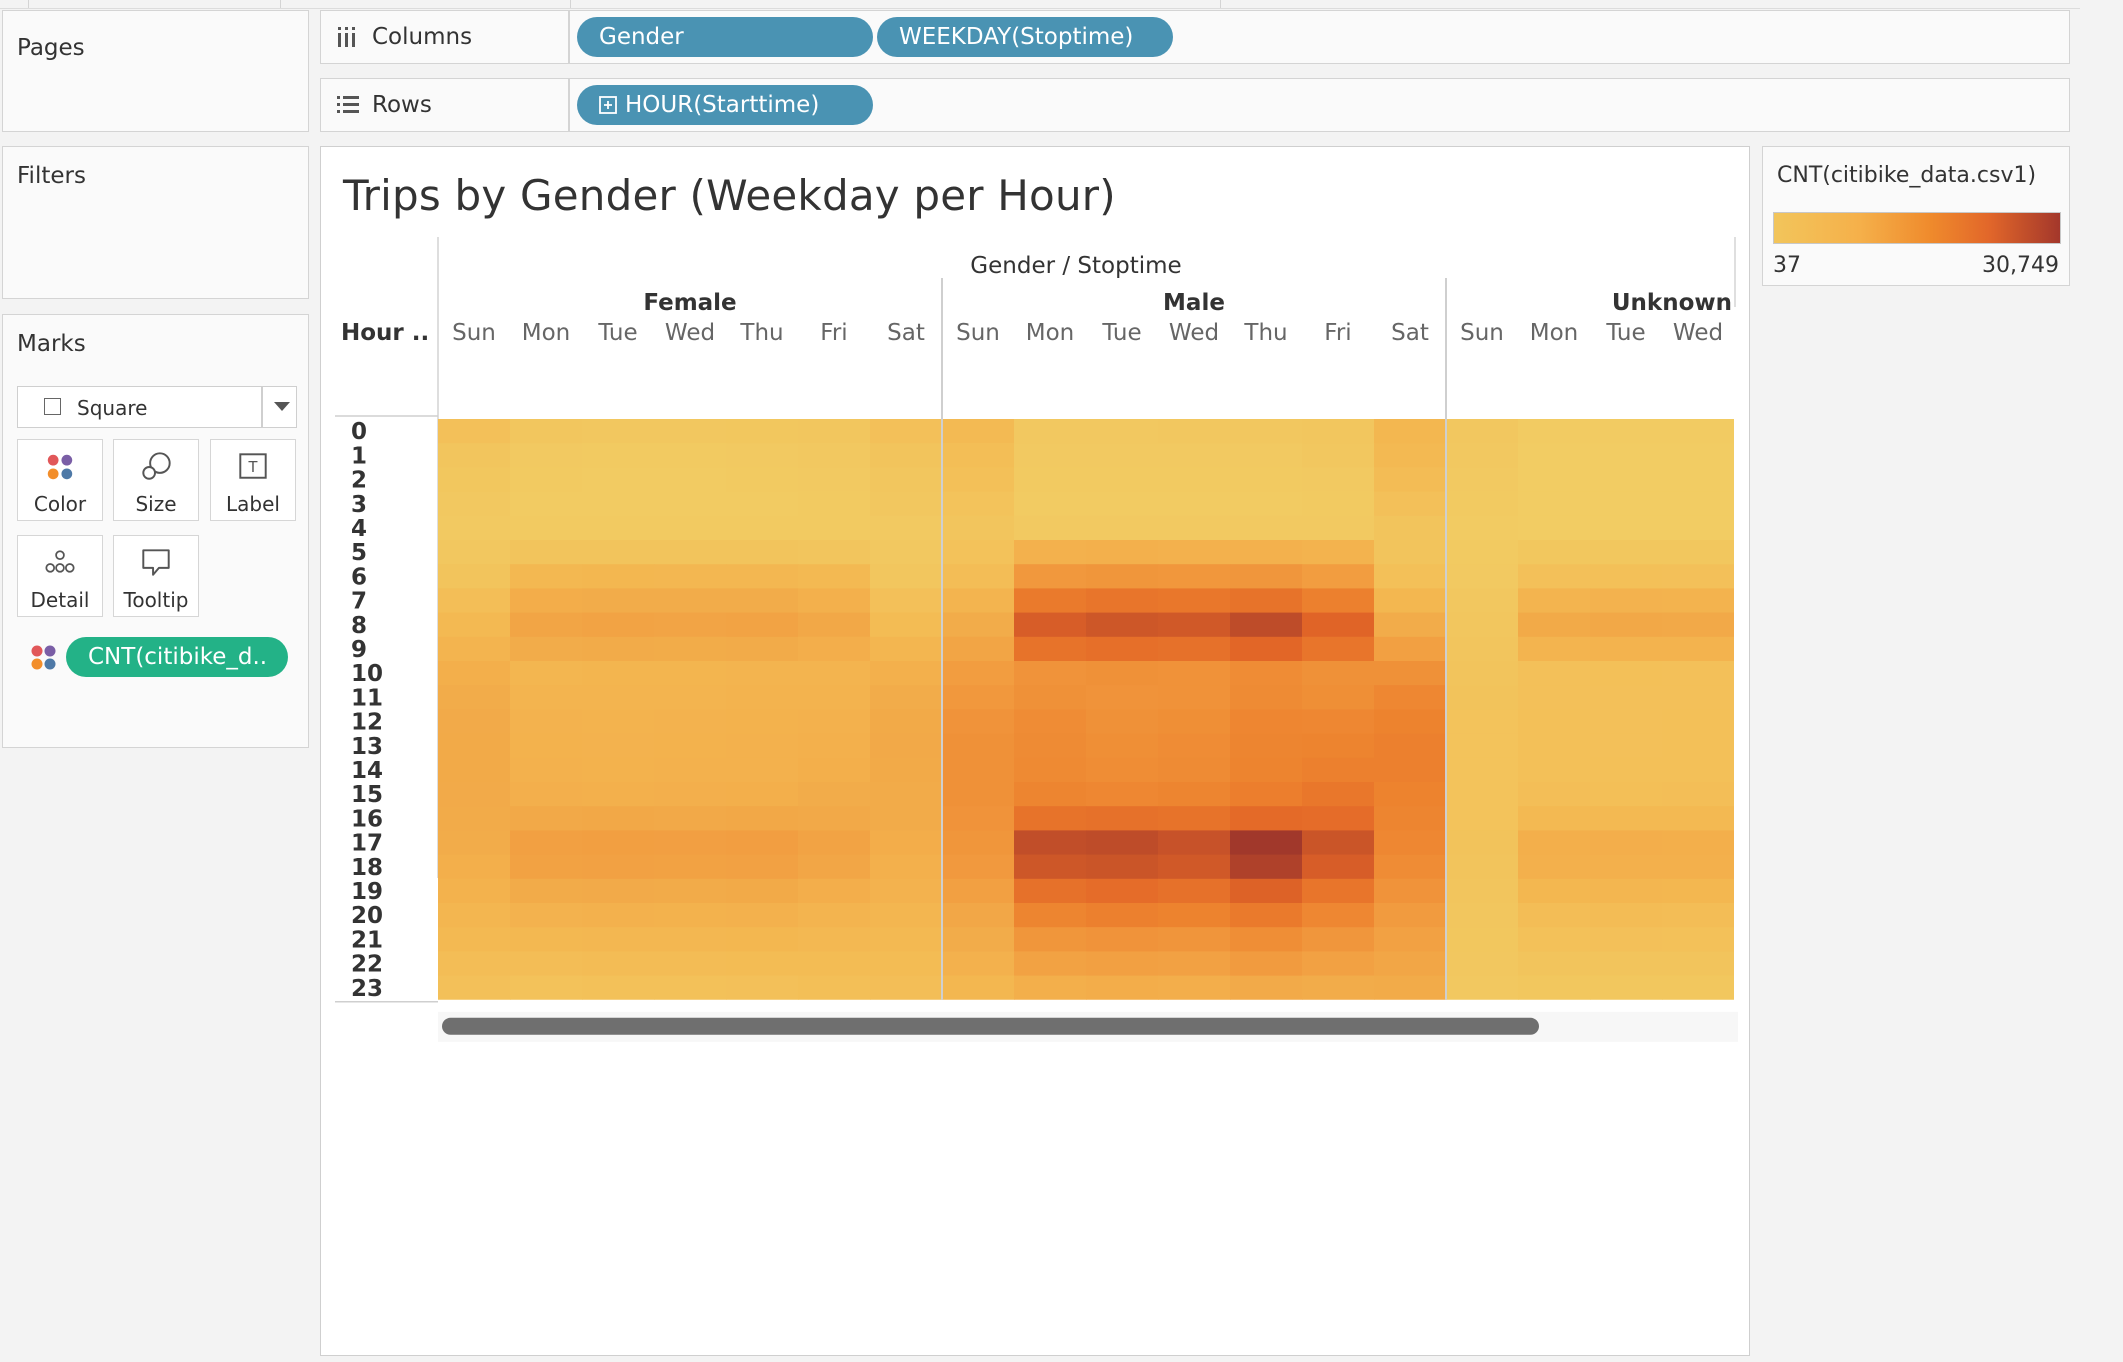 Image resolution: width=2123 pixels, height=1362 pixels. Describe the element at coordinates (1194, 303) in the screenshot. I see `group-header-male: Male` at that location.